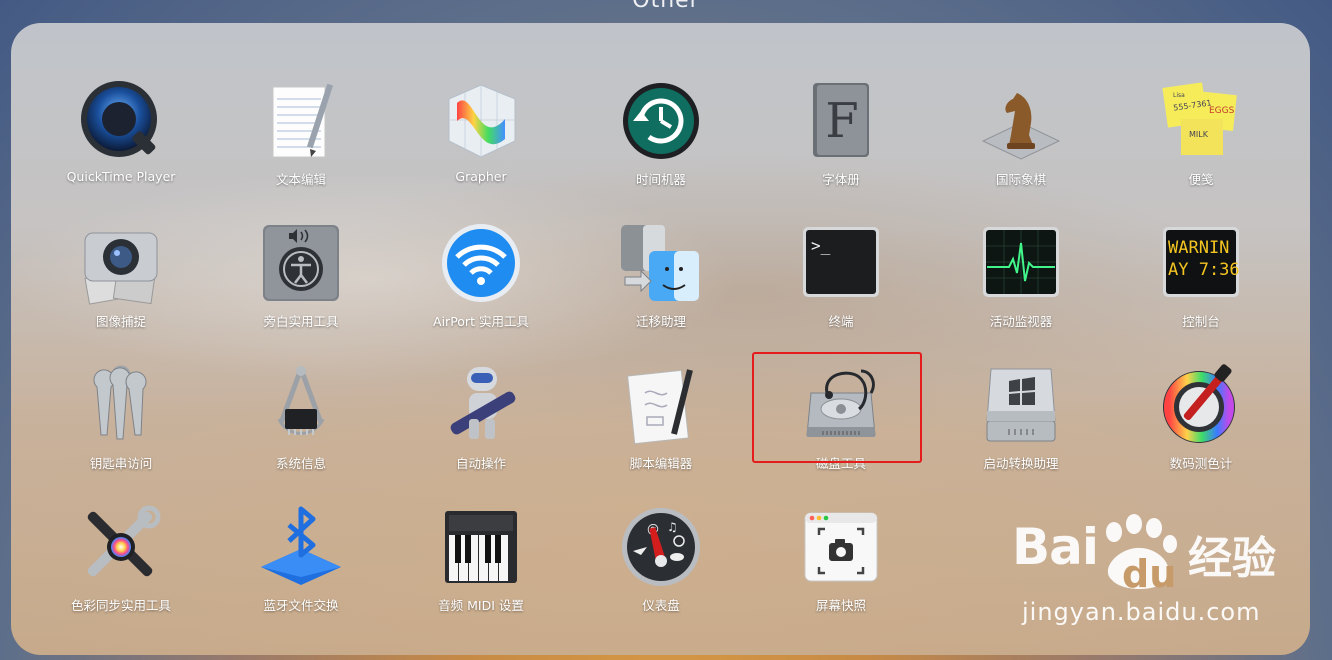 Image resolution: width=1332 pixels, height=660 pixels. Describe the element at coordinates (666, 6) in the screenshot. I see `folder-title: Other` at that location.